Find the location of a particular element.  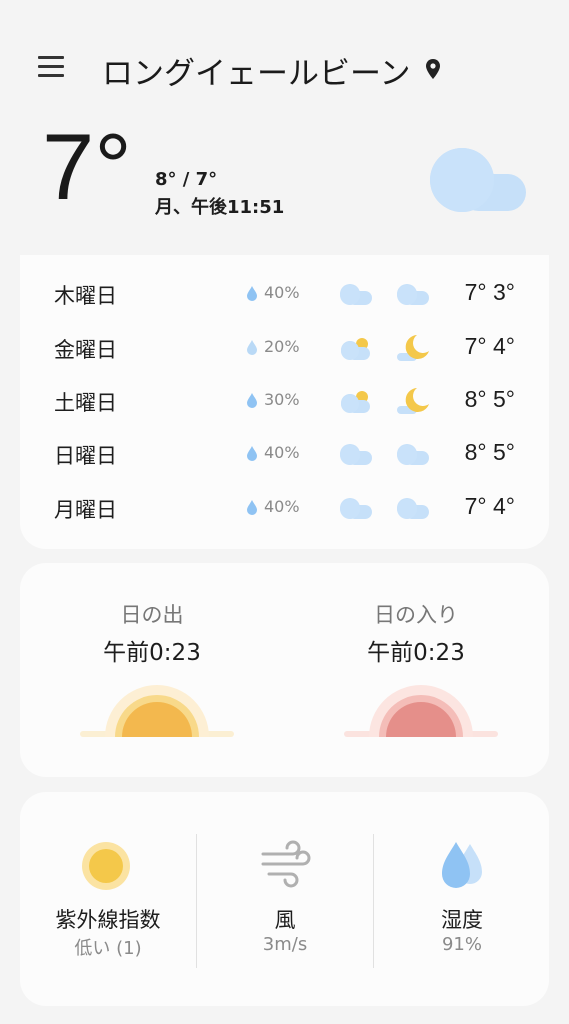

current-datetime: 月、午後11:51 is located at coordinates (220, 207).